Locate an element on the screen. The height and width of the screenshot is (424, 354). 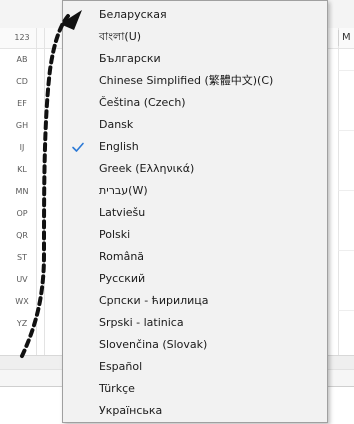
menu-item-label: Русский is located at coordinates (122, 278).